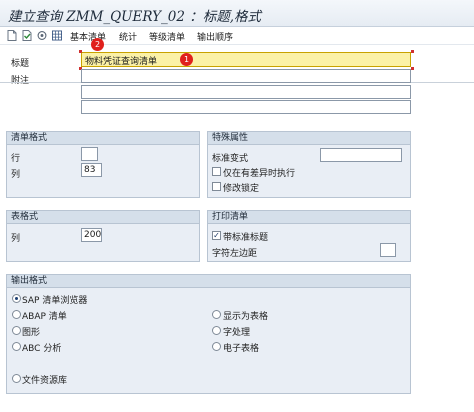 The width and height of the screenshot is (474, 412). Describe the element at coordinates (91, 235) in the screenshot. I see `table-columns-input: 200` at that location.